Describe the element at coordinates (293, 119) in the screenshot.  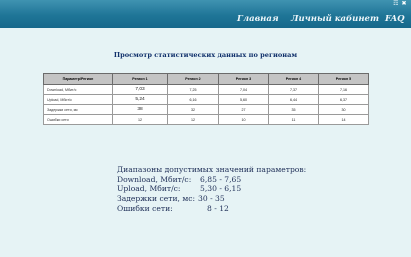
I see `table-cell: 11` at that location.